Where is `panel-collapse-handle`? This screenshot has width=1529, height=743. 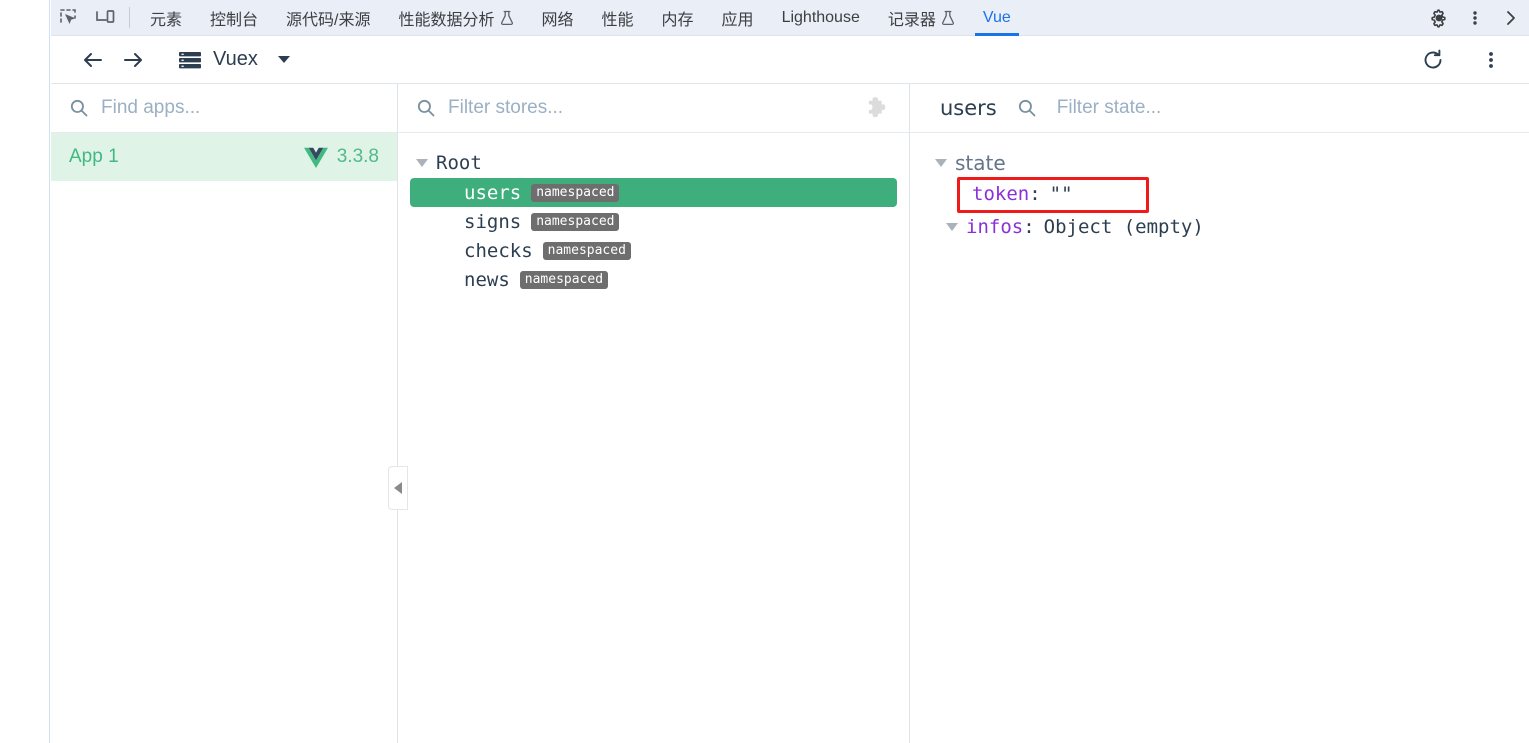
panel-collapse-handle is located at coordinates (398, 488).